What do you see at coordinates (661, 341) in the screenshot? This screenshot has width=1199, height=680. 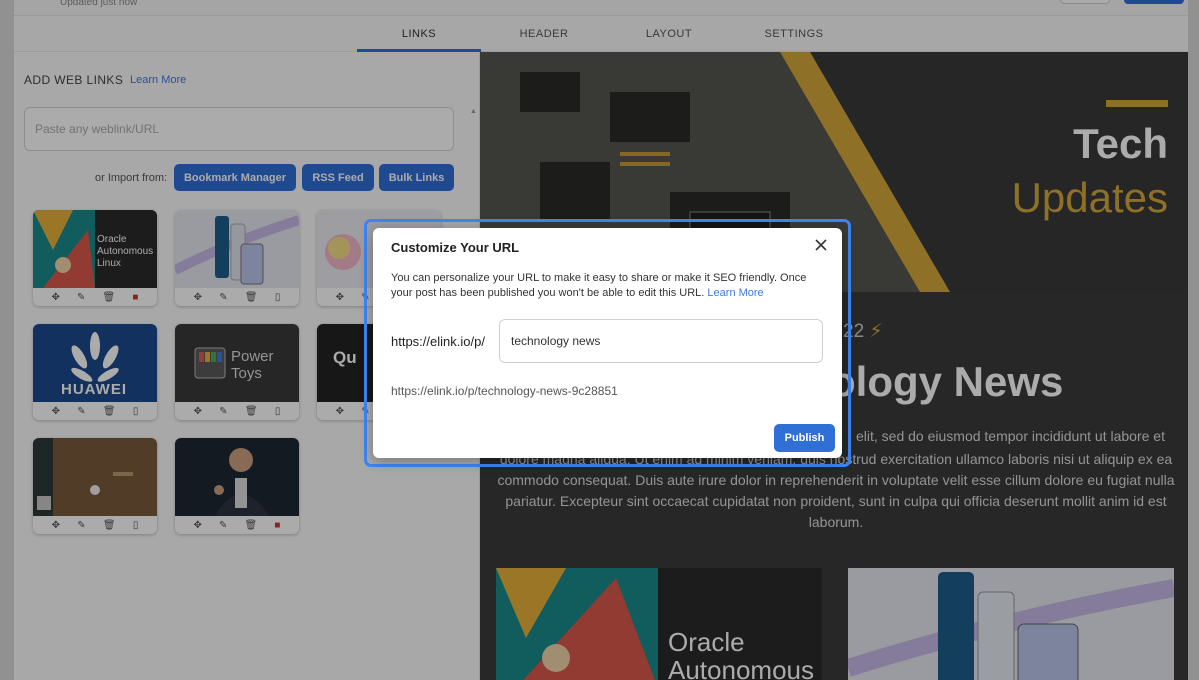 I see `url-slug-input` at bounding box center [661, 341].